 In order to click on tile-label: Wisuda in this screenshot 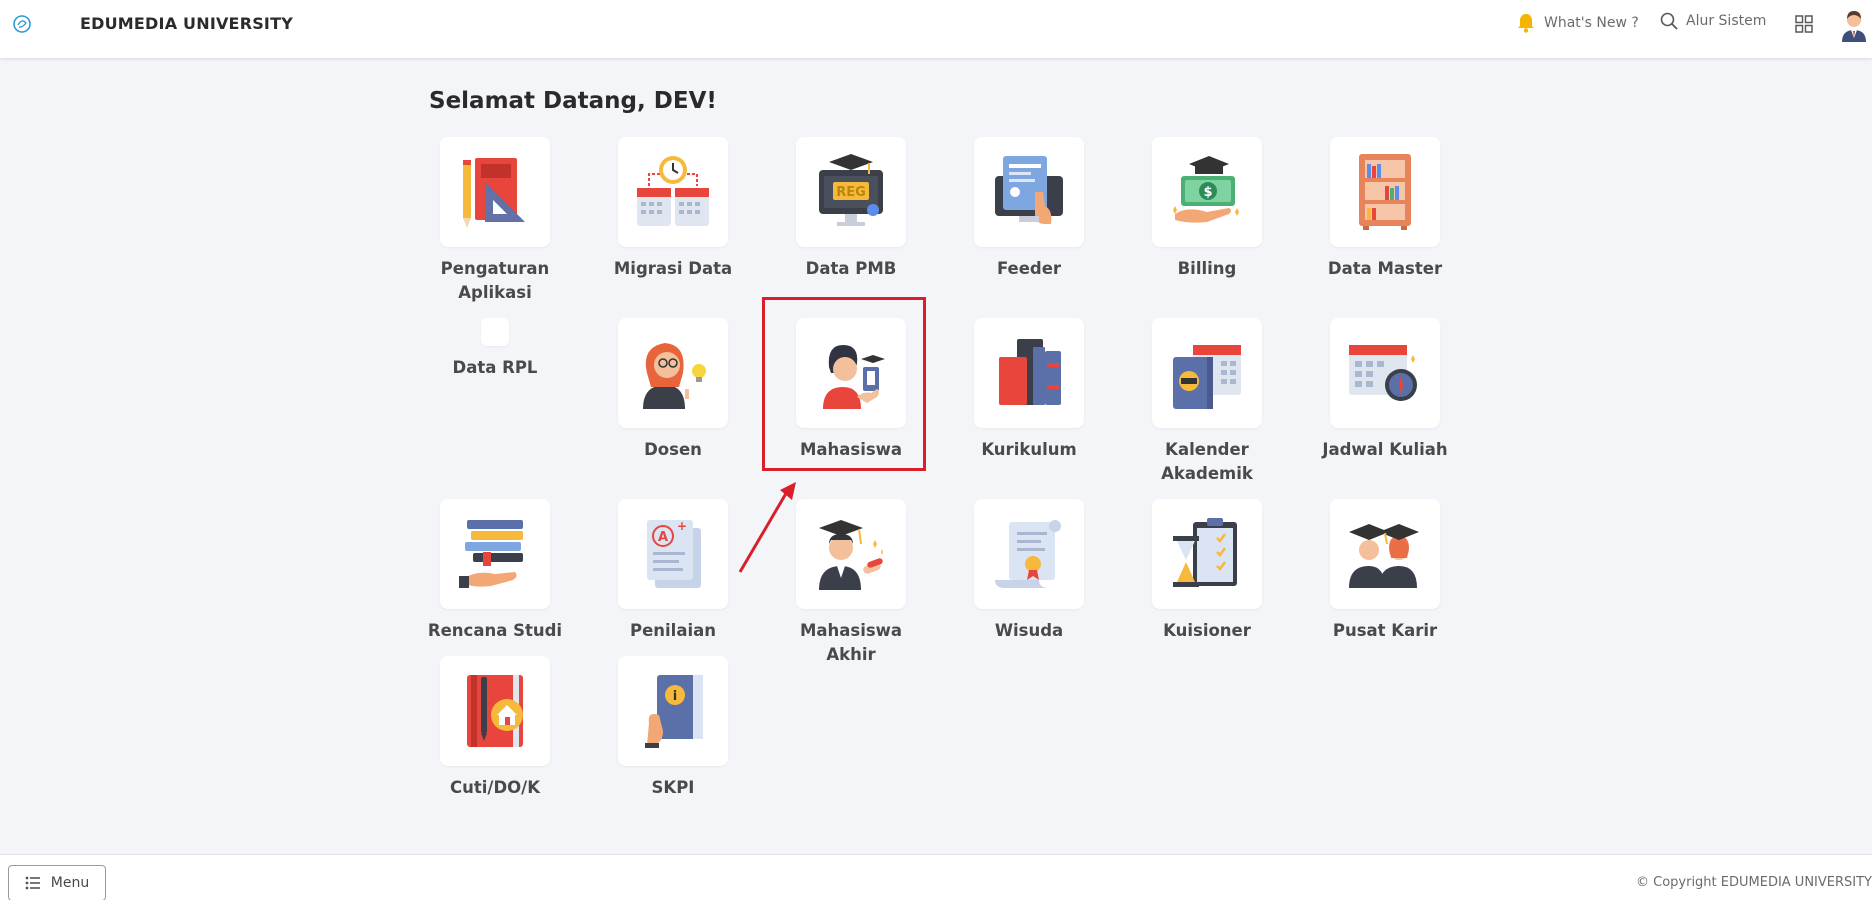, I will do `click(1029, 630)`.